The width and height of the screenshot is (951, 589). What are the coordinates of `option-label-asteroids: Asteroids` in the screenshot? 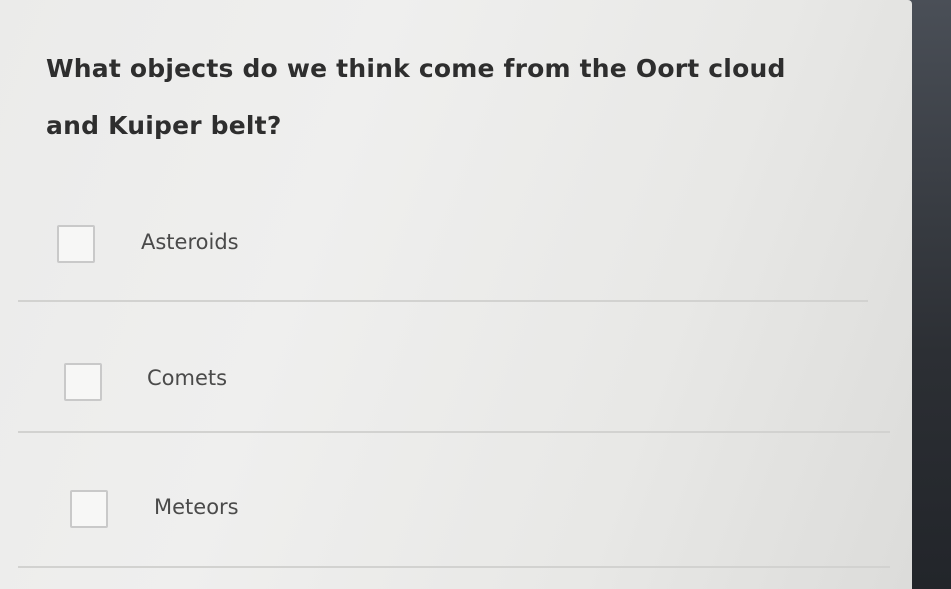 It's located at (190, 242).